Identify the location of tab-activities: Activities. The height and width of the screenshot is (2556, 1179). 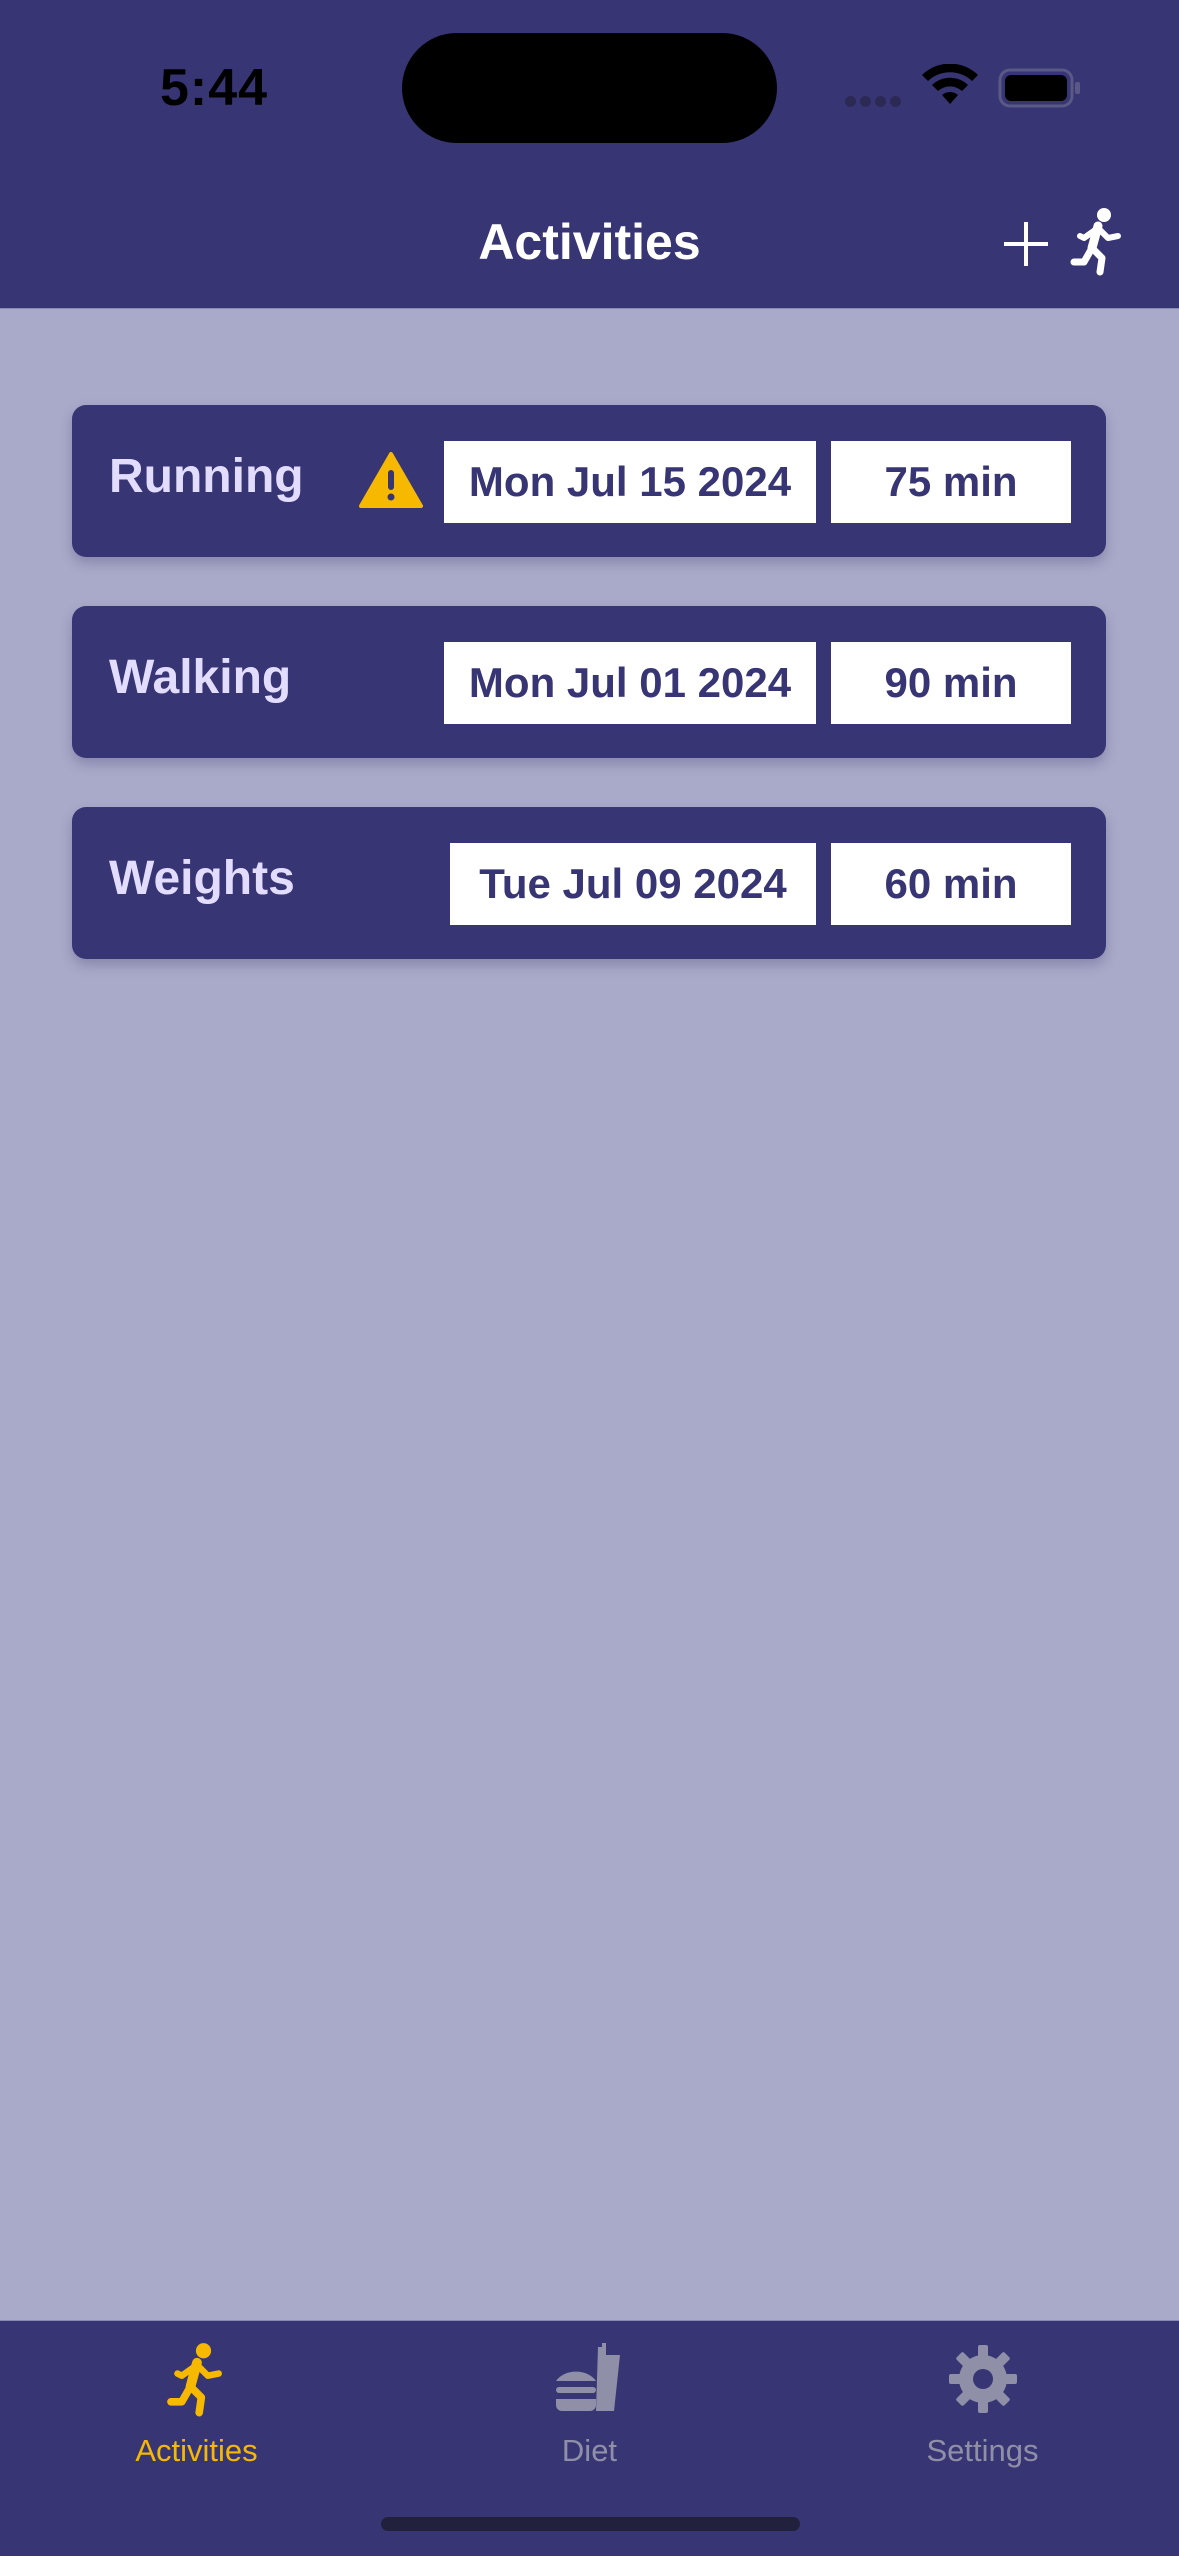
(196, 2401).